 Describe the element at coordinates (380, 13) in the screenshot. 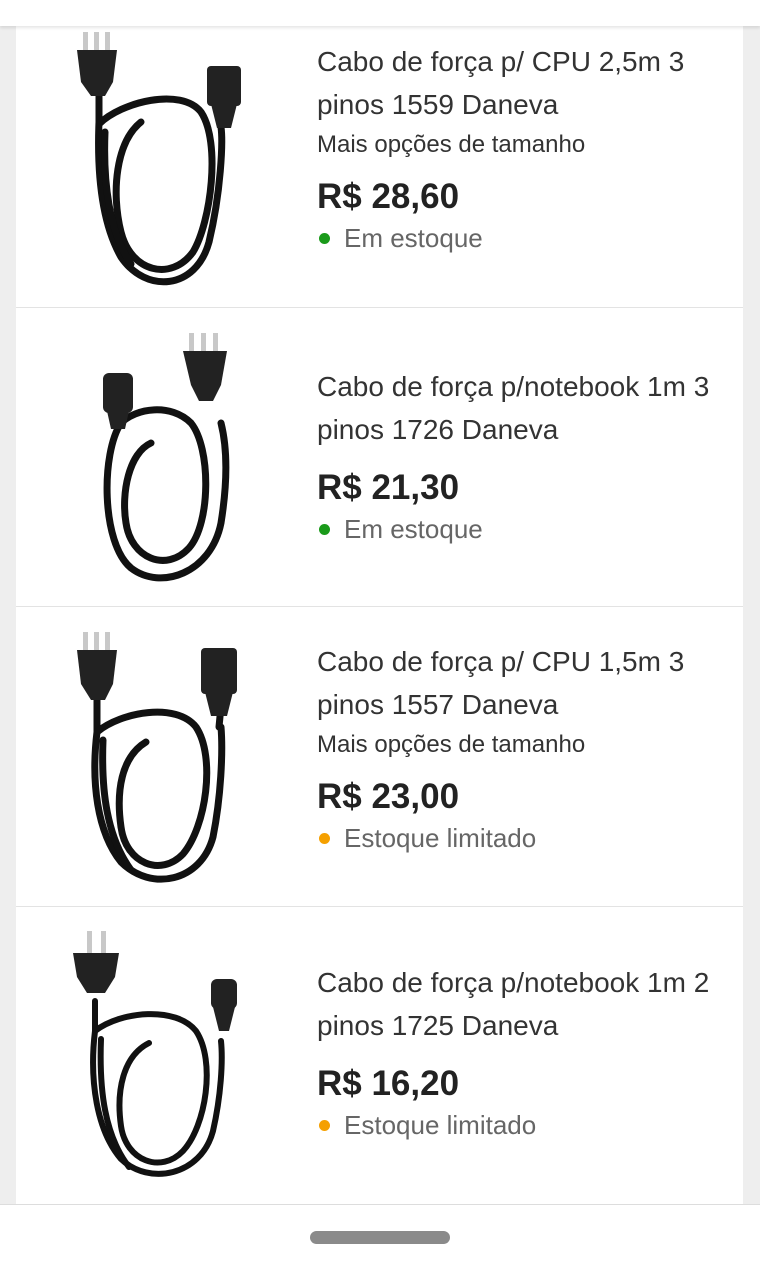

I see `top-app-bar` at that location.